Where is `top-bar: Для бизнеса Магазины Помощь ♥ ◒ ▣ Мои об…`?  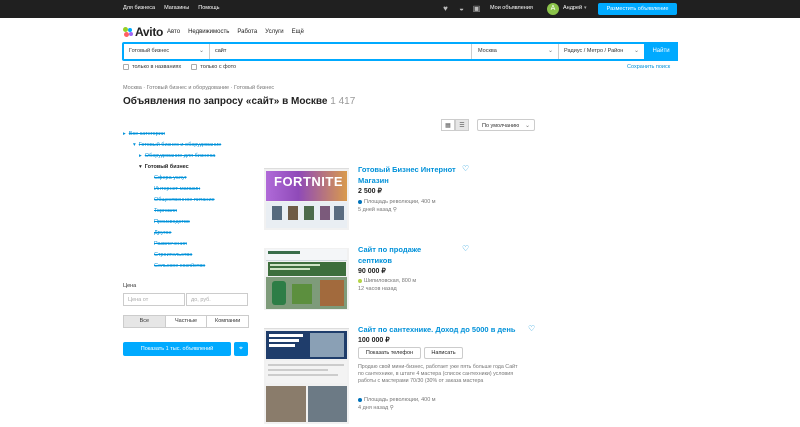 top-bar: Для бизнеса Магазины Помощь ♥ ◒ ▣ Мои об… is located at coordinates (400, 9).